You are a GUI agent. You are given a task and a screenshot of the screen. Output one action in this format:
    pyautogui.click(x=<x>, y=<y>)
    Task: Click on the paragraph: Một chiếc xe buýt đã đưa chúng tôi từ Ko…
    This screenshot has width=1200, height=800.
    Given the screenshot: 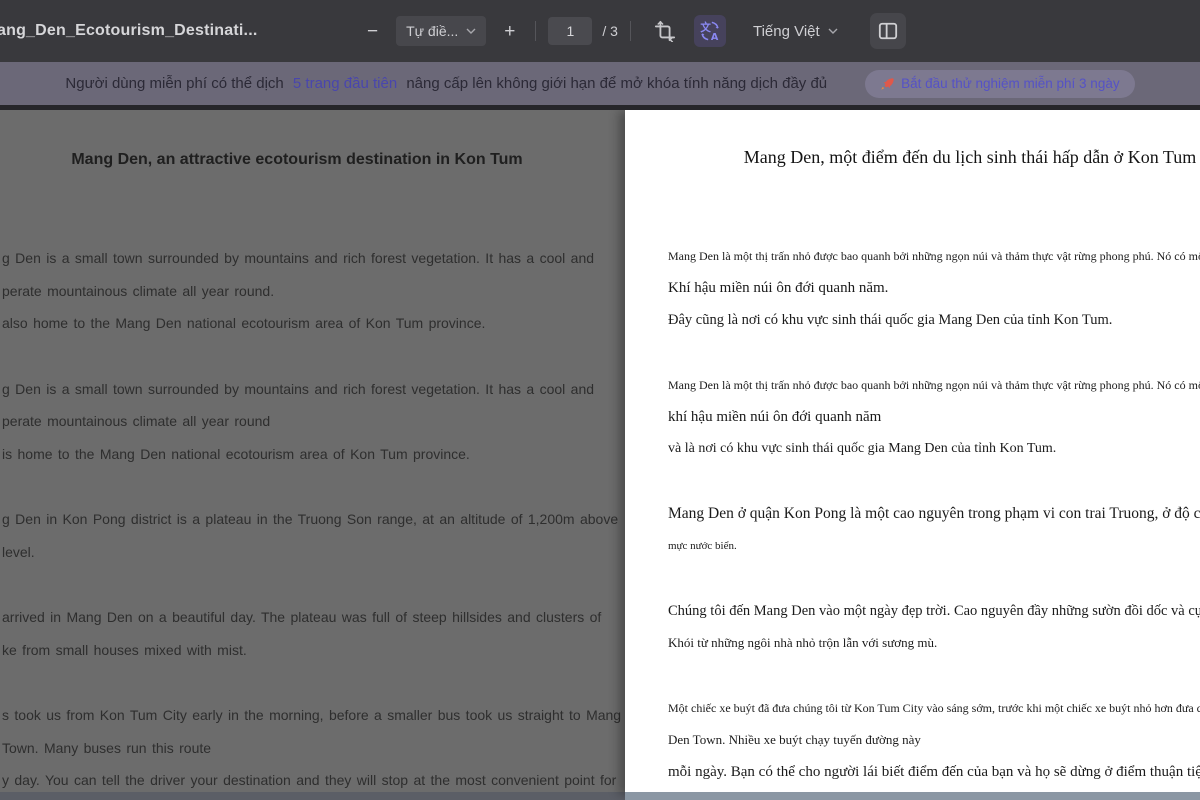 What is the action you would take?
    pyautogui.click(x=912, y=740)
    